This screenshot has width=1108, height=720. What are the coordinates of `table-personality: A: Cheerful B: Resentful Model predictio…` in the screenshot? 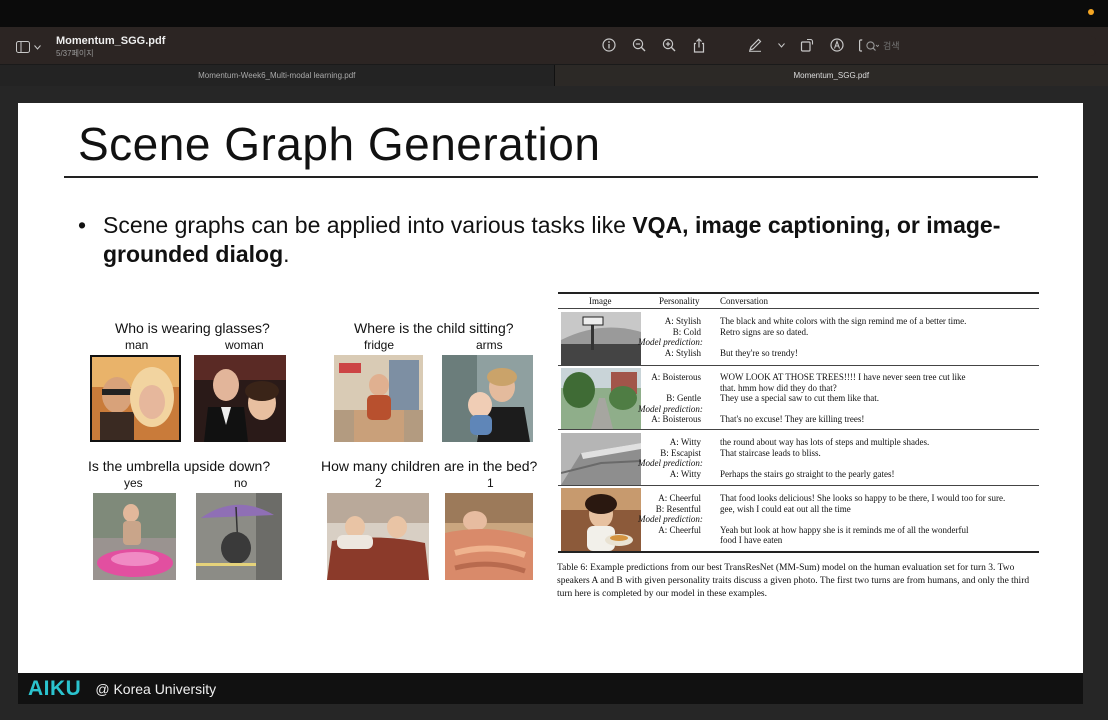 It's located at (670, 514).